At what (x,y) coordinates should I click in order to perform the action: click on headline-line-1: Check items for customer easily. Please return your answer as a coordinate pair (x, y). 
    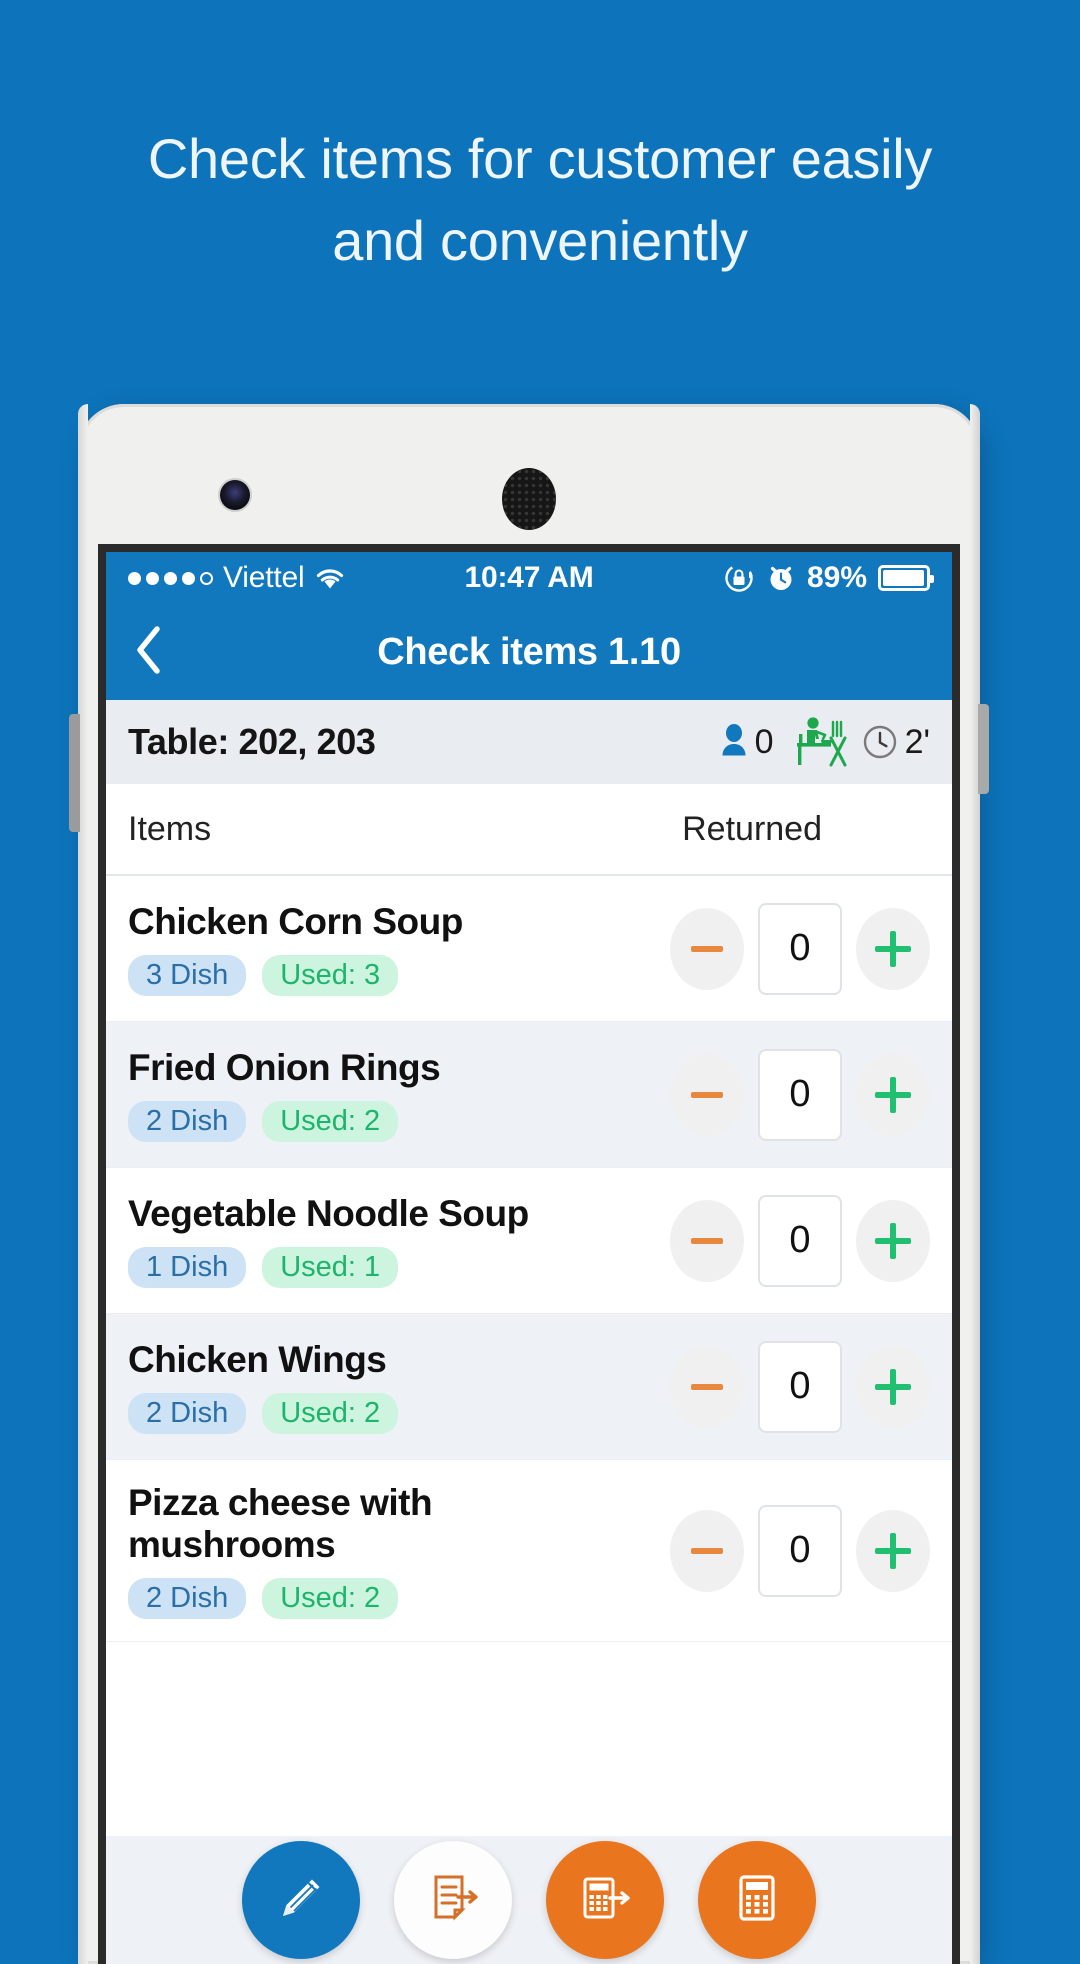
    Looking at the image, I should click on (540, 158).